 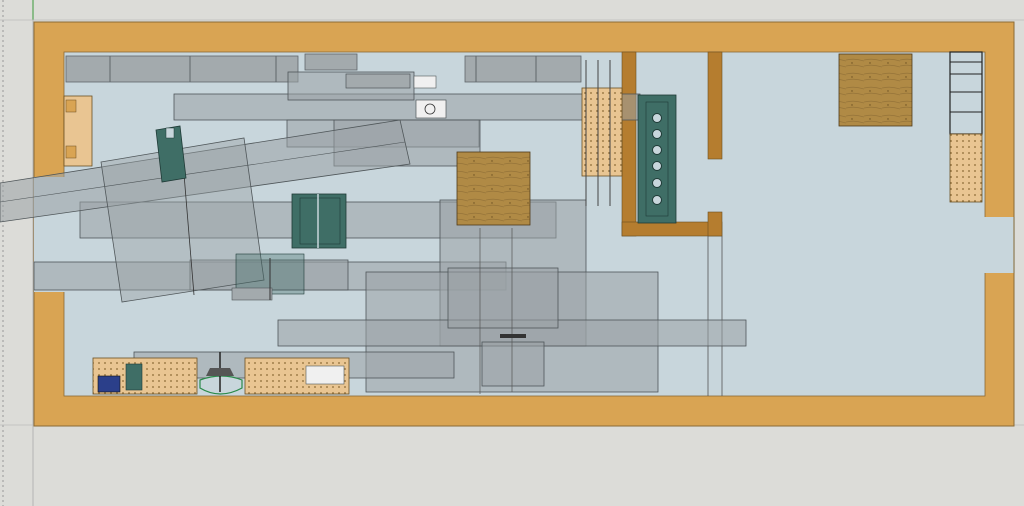 What do you see at coordinates (268, 277) in the screenshot?
I see `jointer-icon` at bounding box center [268, 277].